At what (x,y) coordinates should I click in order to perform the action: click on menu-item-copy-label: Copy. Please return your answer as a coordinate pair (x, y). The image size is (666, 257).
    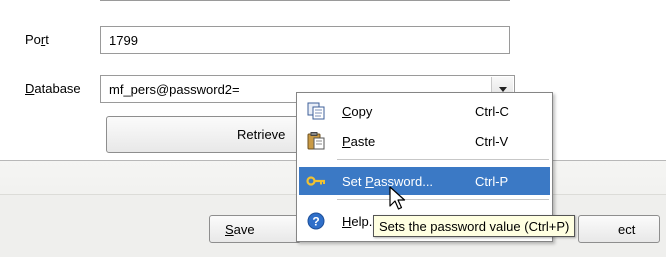
    Looking at the image, I should click on (357, 111).